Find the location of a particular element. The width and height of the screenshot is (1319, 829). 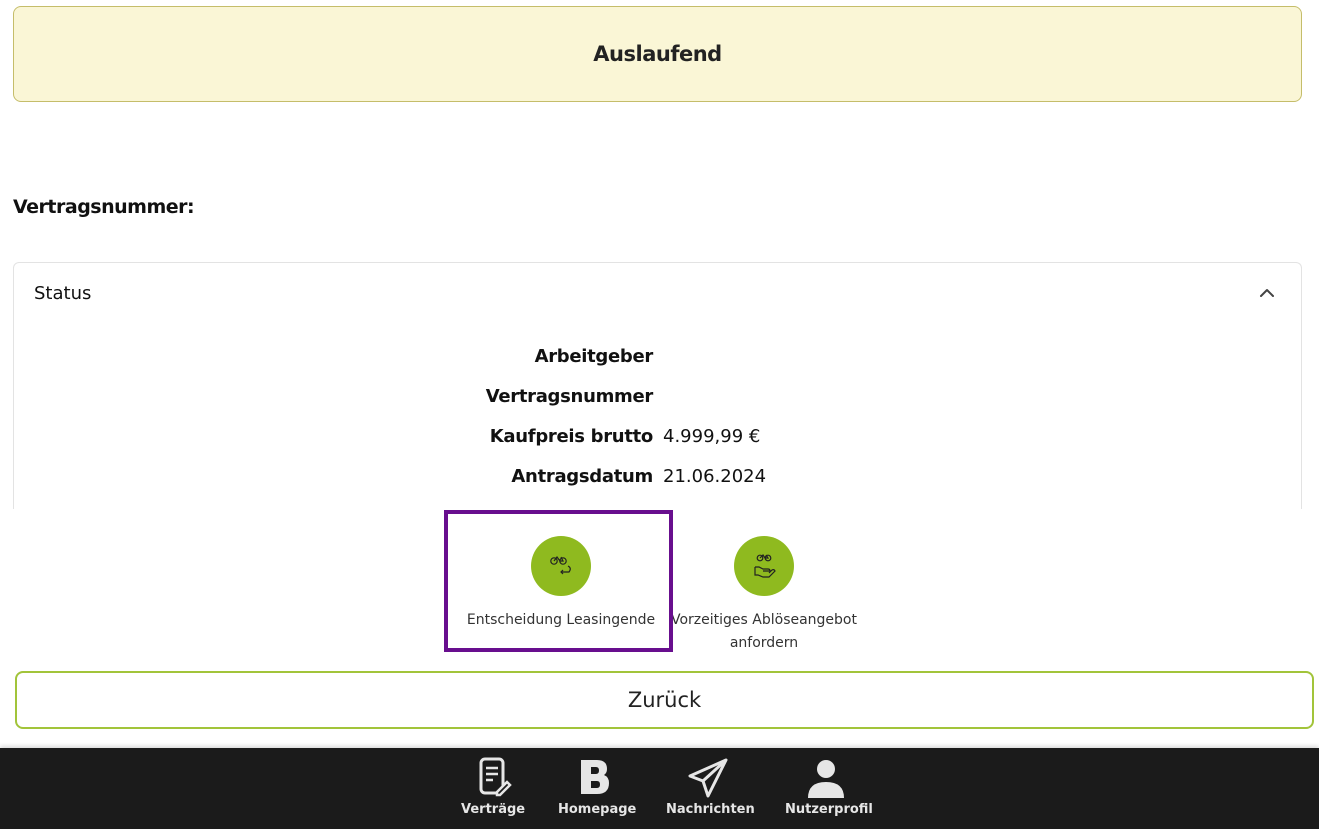

action-label: Entscheidung Leasingende is located at coordinates (561, 620).